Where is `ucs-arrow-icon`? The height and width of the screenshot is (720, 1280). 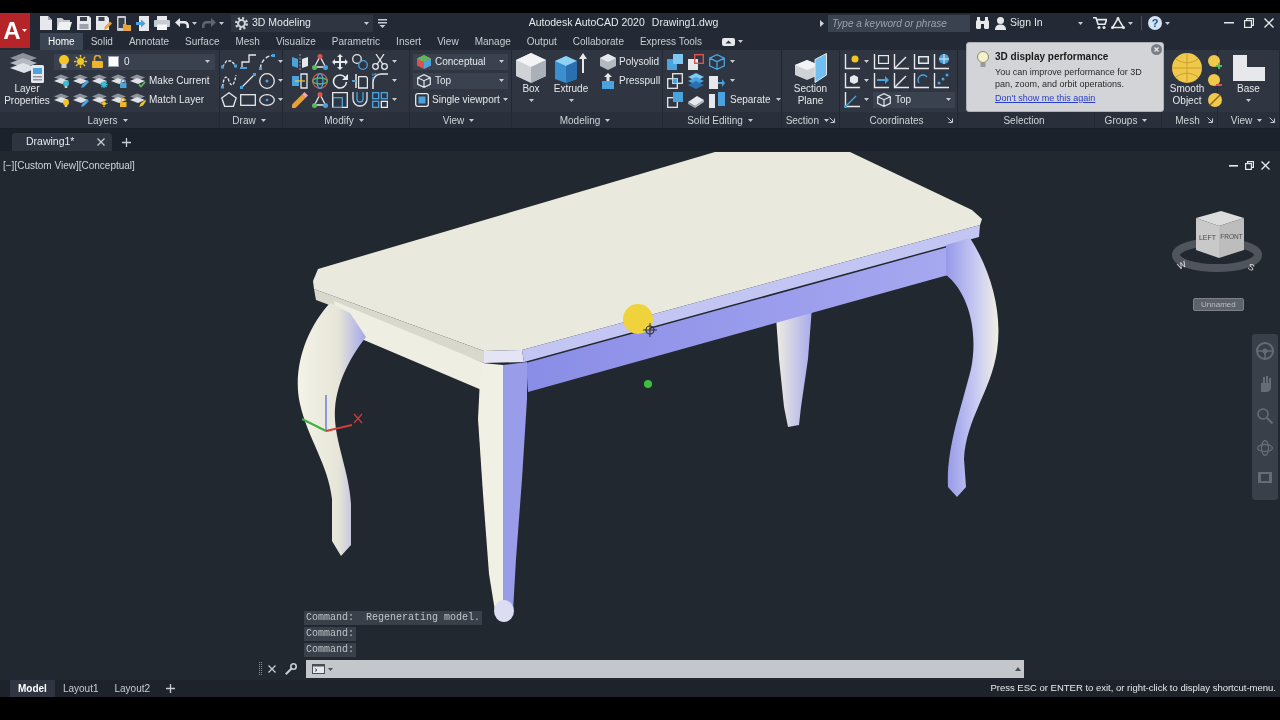 ucs-arrow-icon is located at coordinates (881, 80).